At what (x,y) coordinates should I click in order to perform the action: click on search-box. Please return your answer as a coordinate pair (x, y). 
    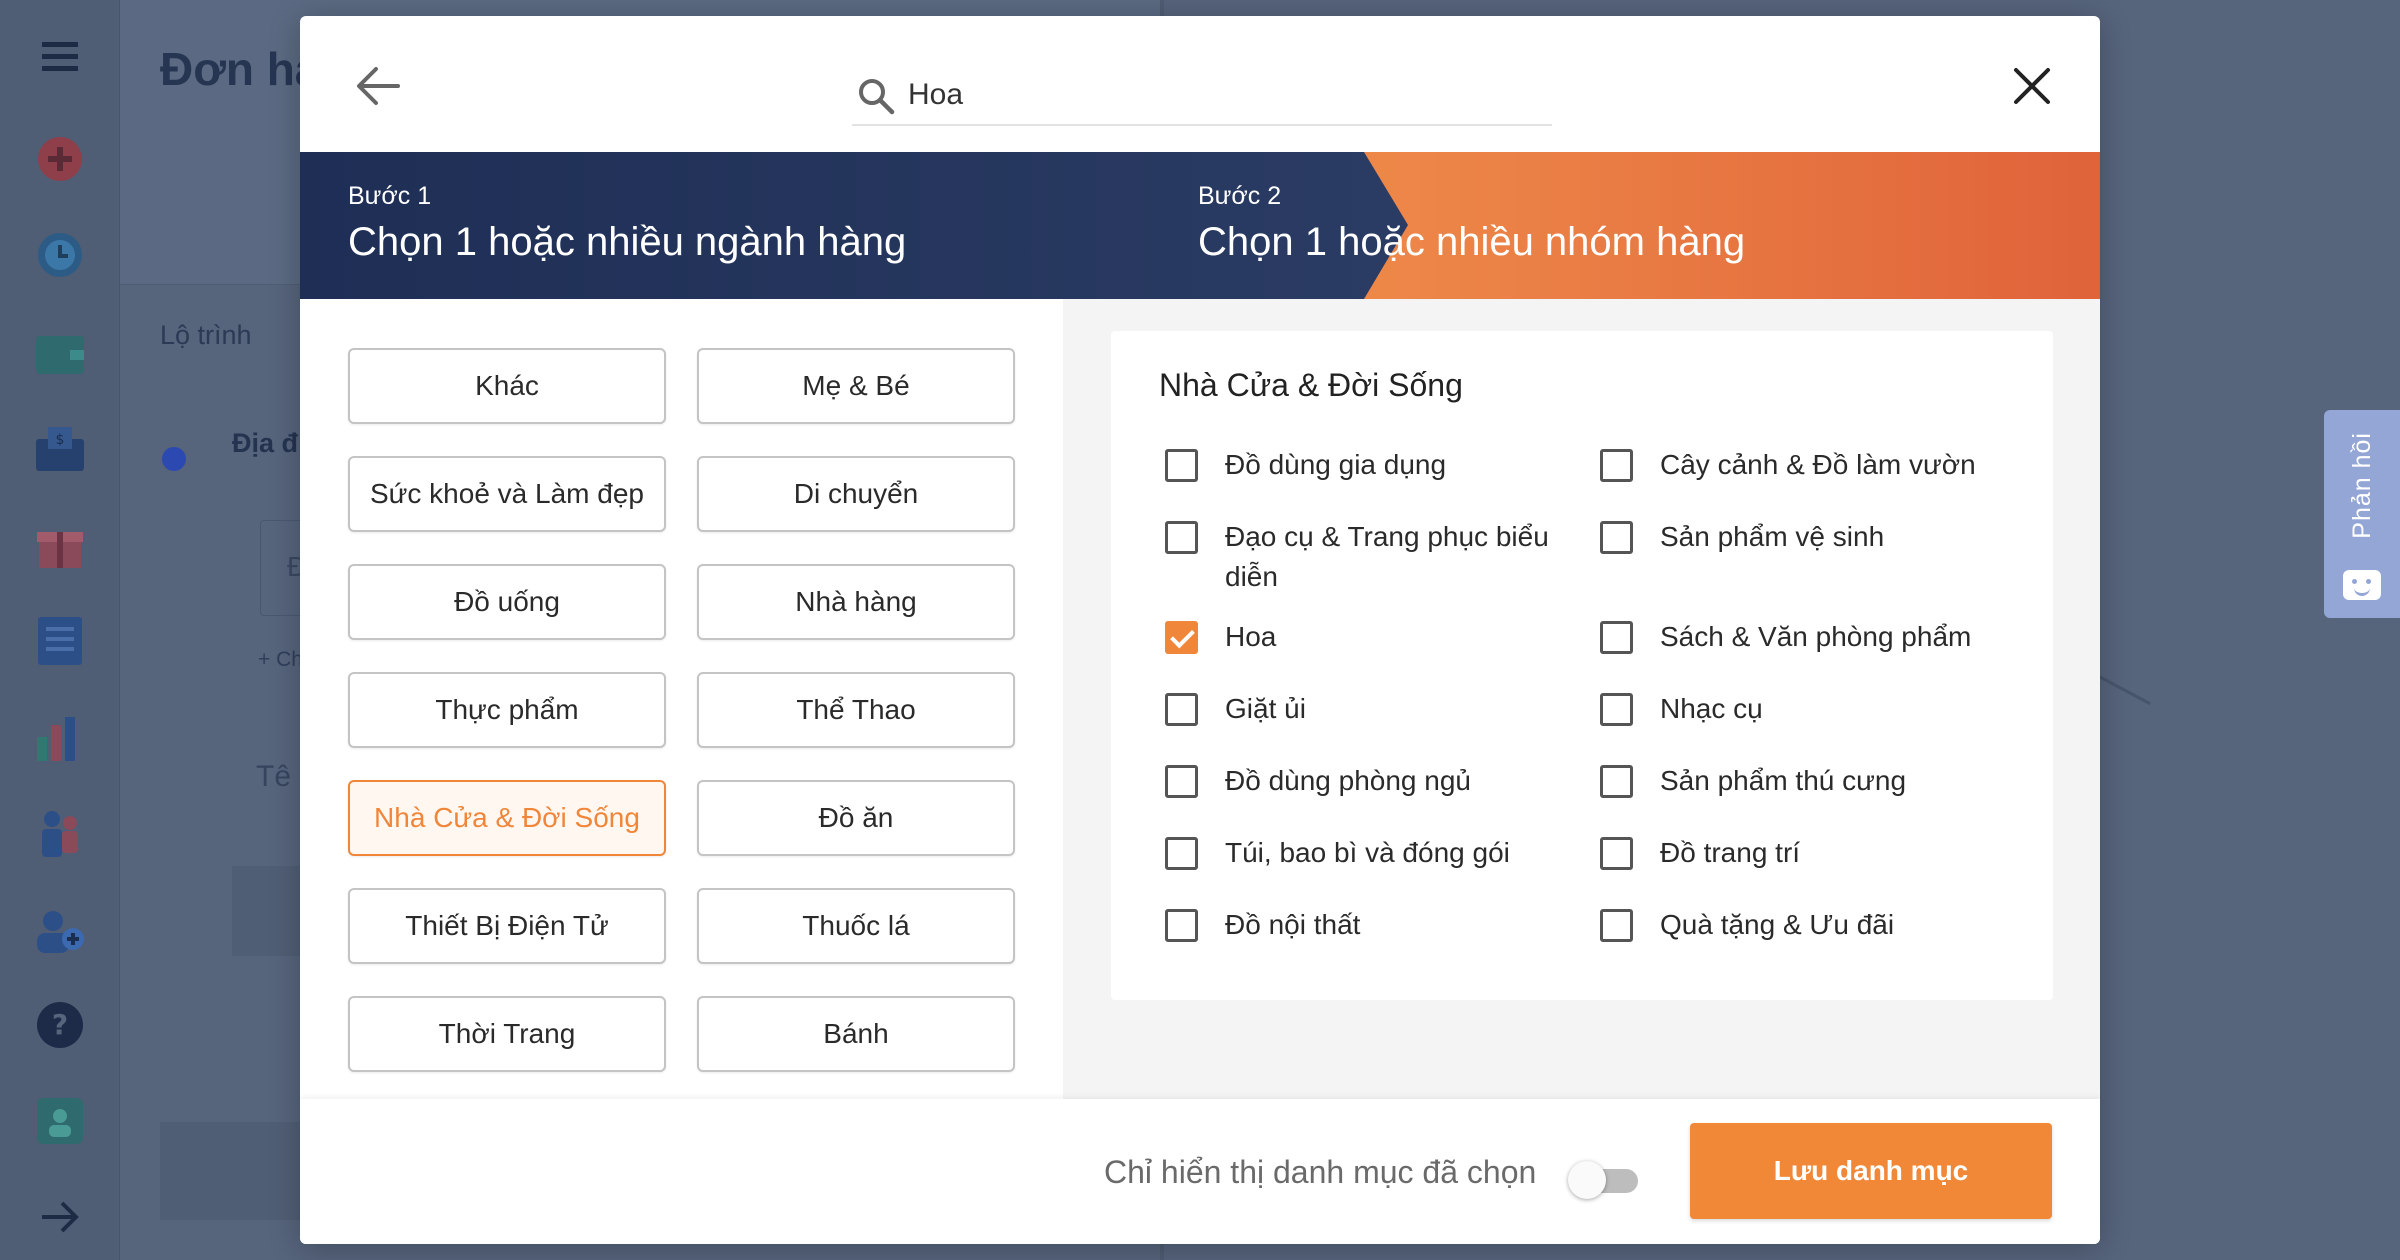
    Looking at the image, I should click on (1202, 96).